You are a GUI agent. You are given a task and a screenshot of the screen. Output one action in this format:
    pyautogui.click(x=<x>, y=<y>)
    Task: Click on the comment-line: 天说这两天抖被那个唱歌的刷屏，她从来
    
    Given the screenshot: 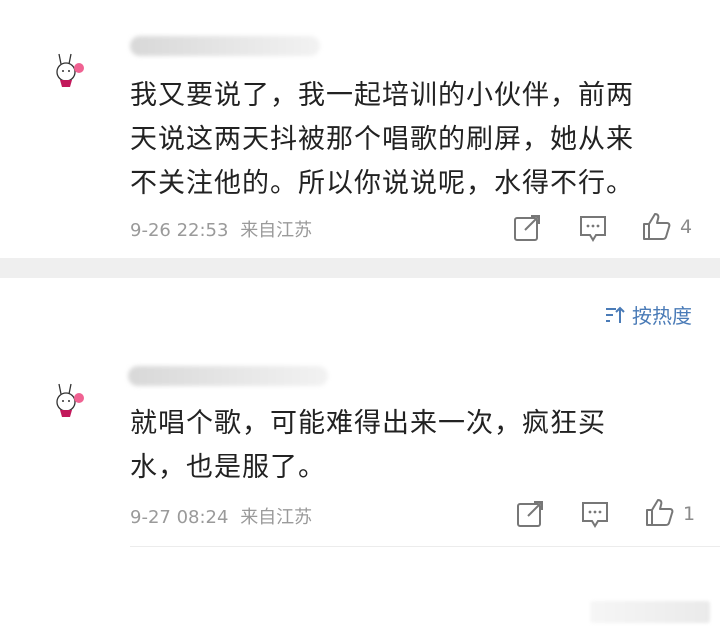 What is the action you would take?
    pyautogui.click(x=382, y=139)
    